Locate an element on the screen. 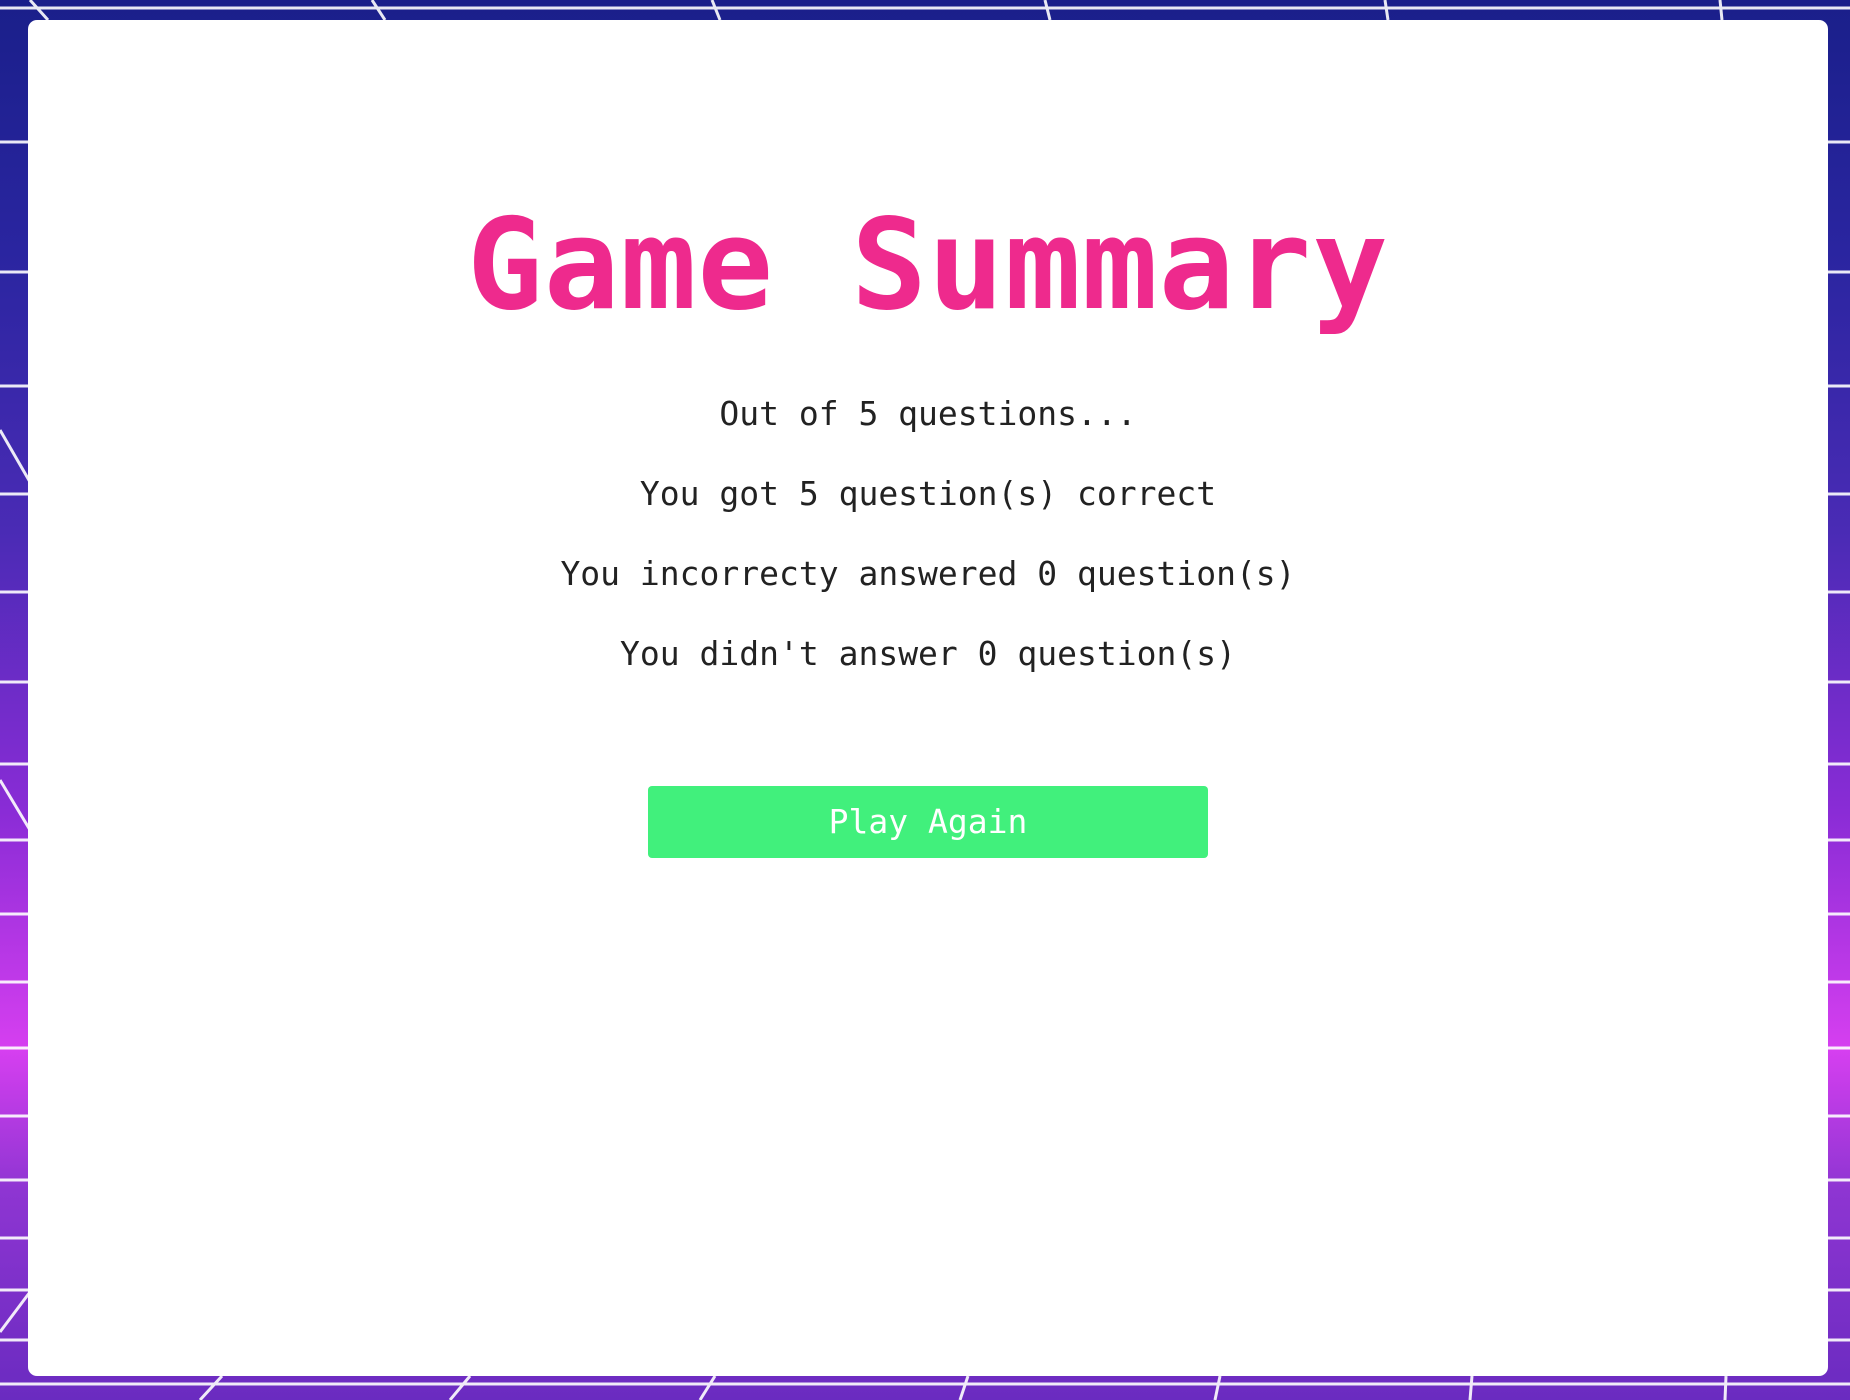  page-title: Game Summary is located at coordinates (928, 264).